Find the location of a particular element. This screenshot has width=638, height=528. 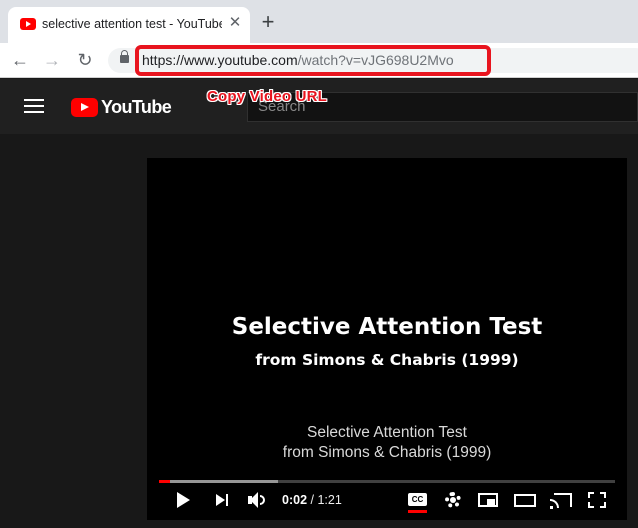

play-icon is located at coordinates (183, 500).